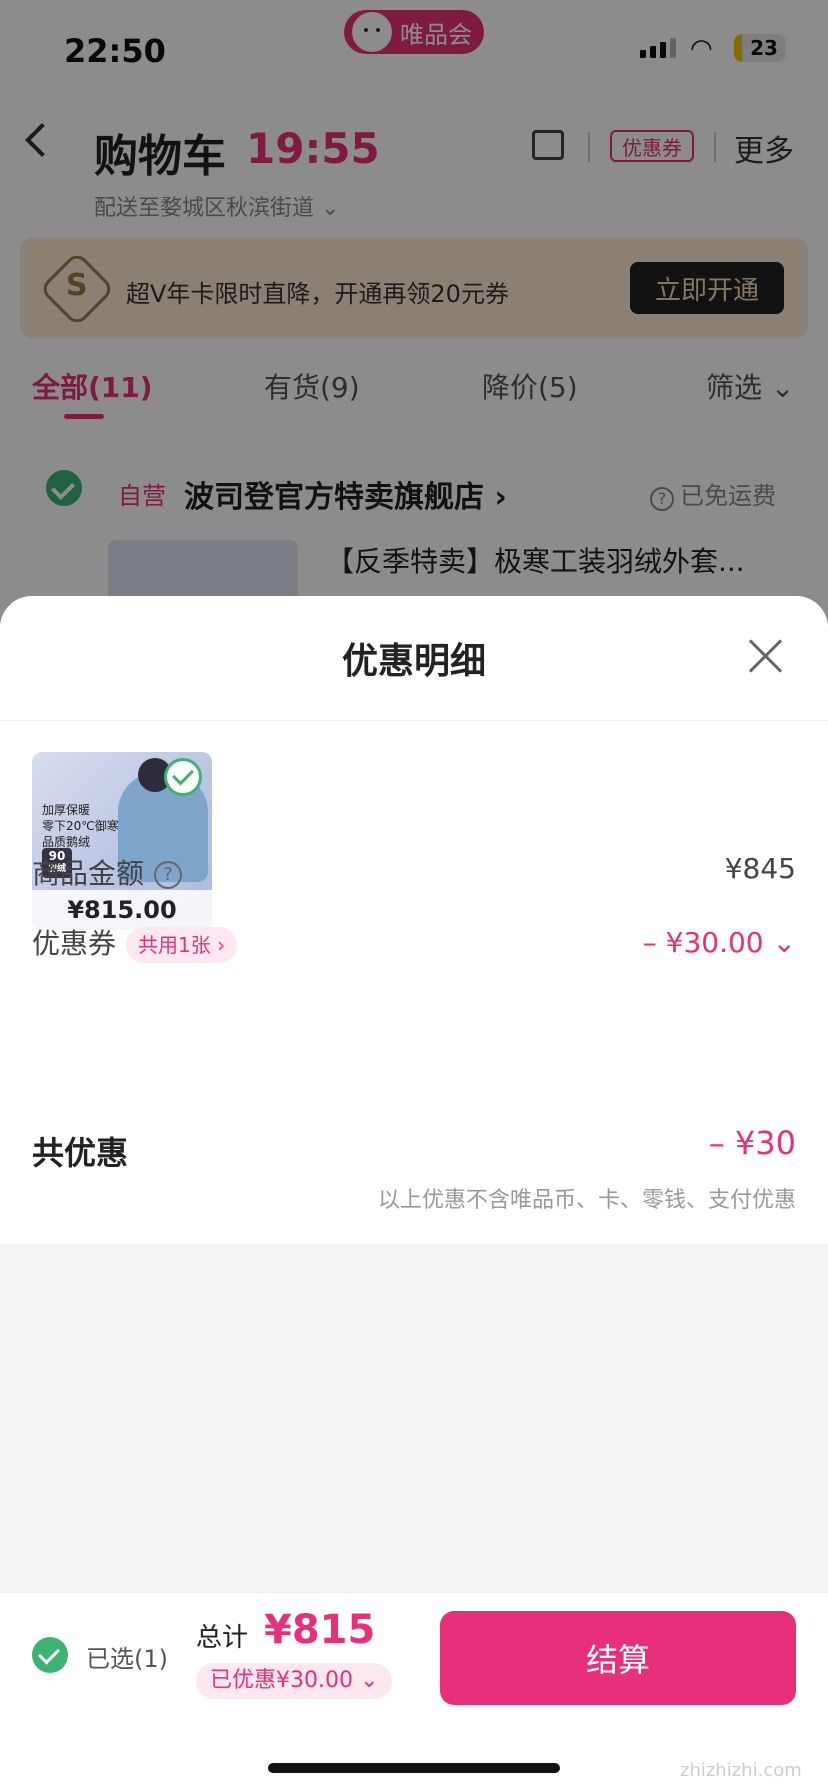 The width and height of the screenshot is (828, 1792). I want to click on total-discount-label: 共优惠, so click(80, 1153).